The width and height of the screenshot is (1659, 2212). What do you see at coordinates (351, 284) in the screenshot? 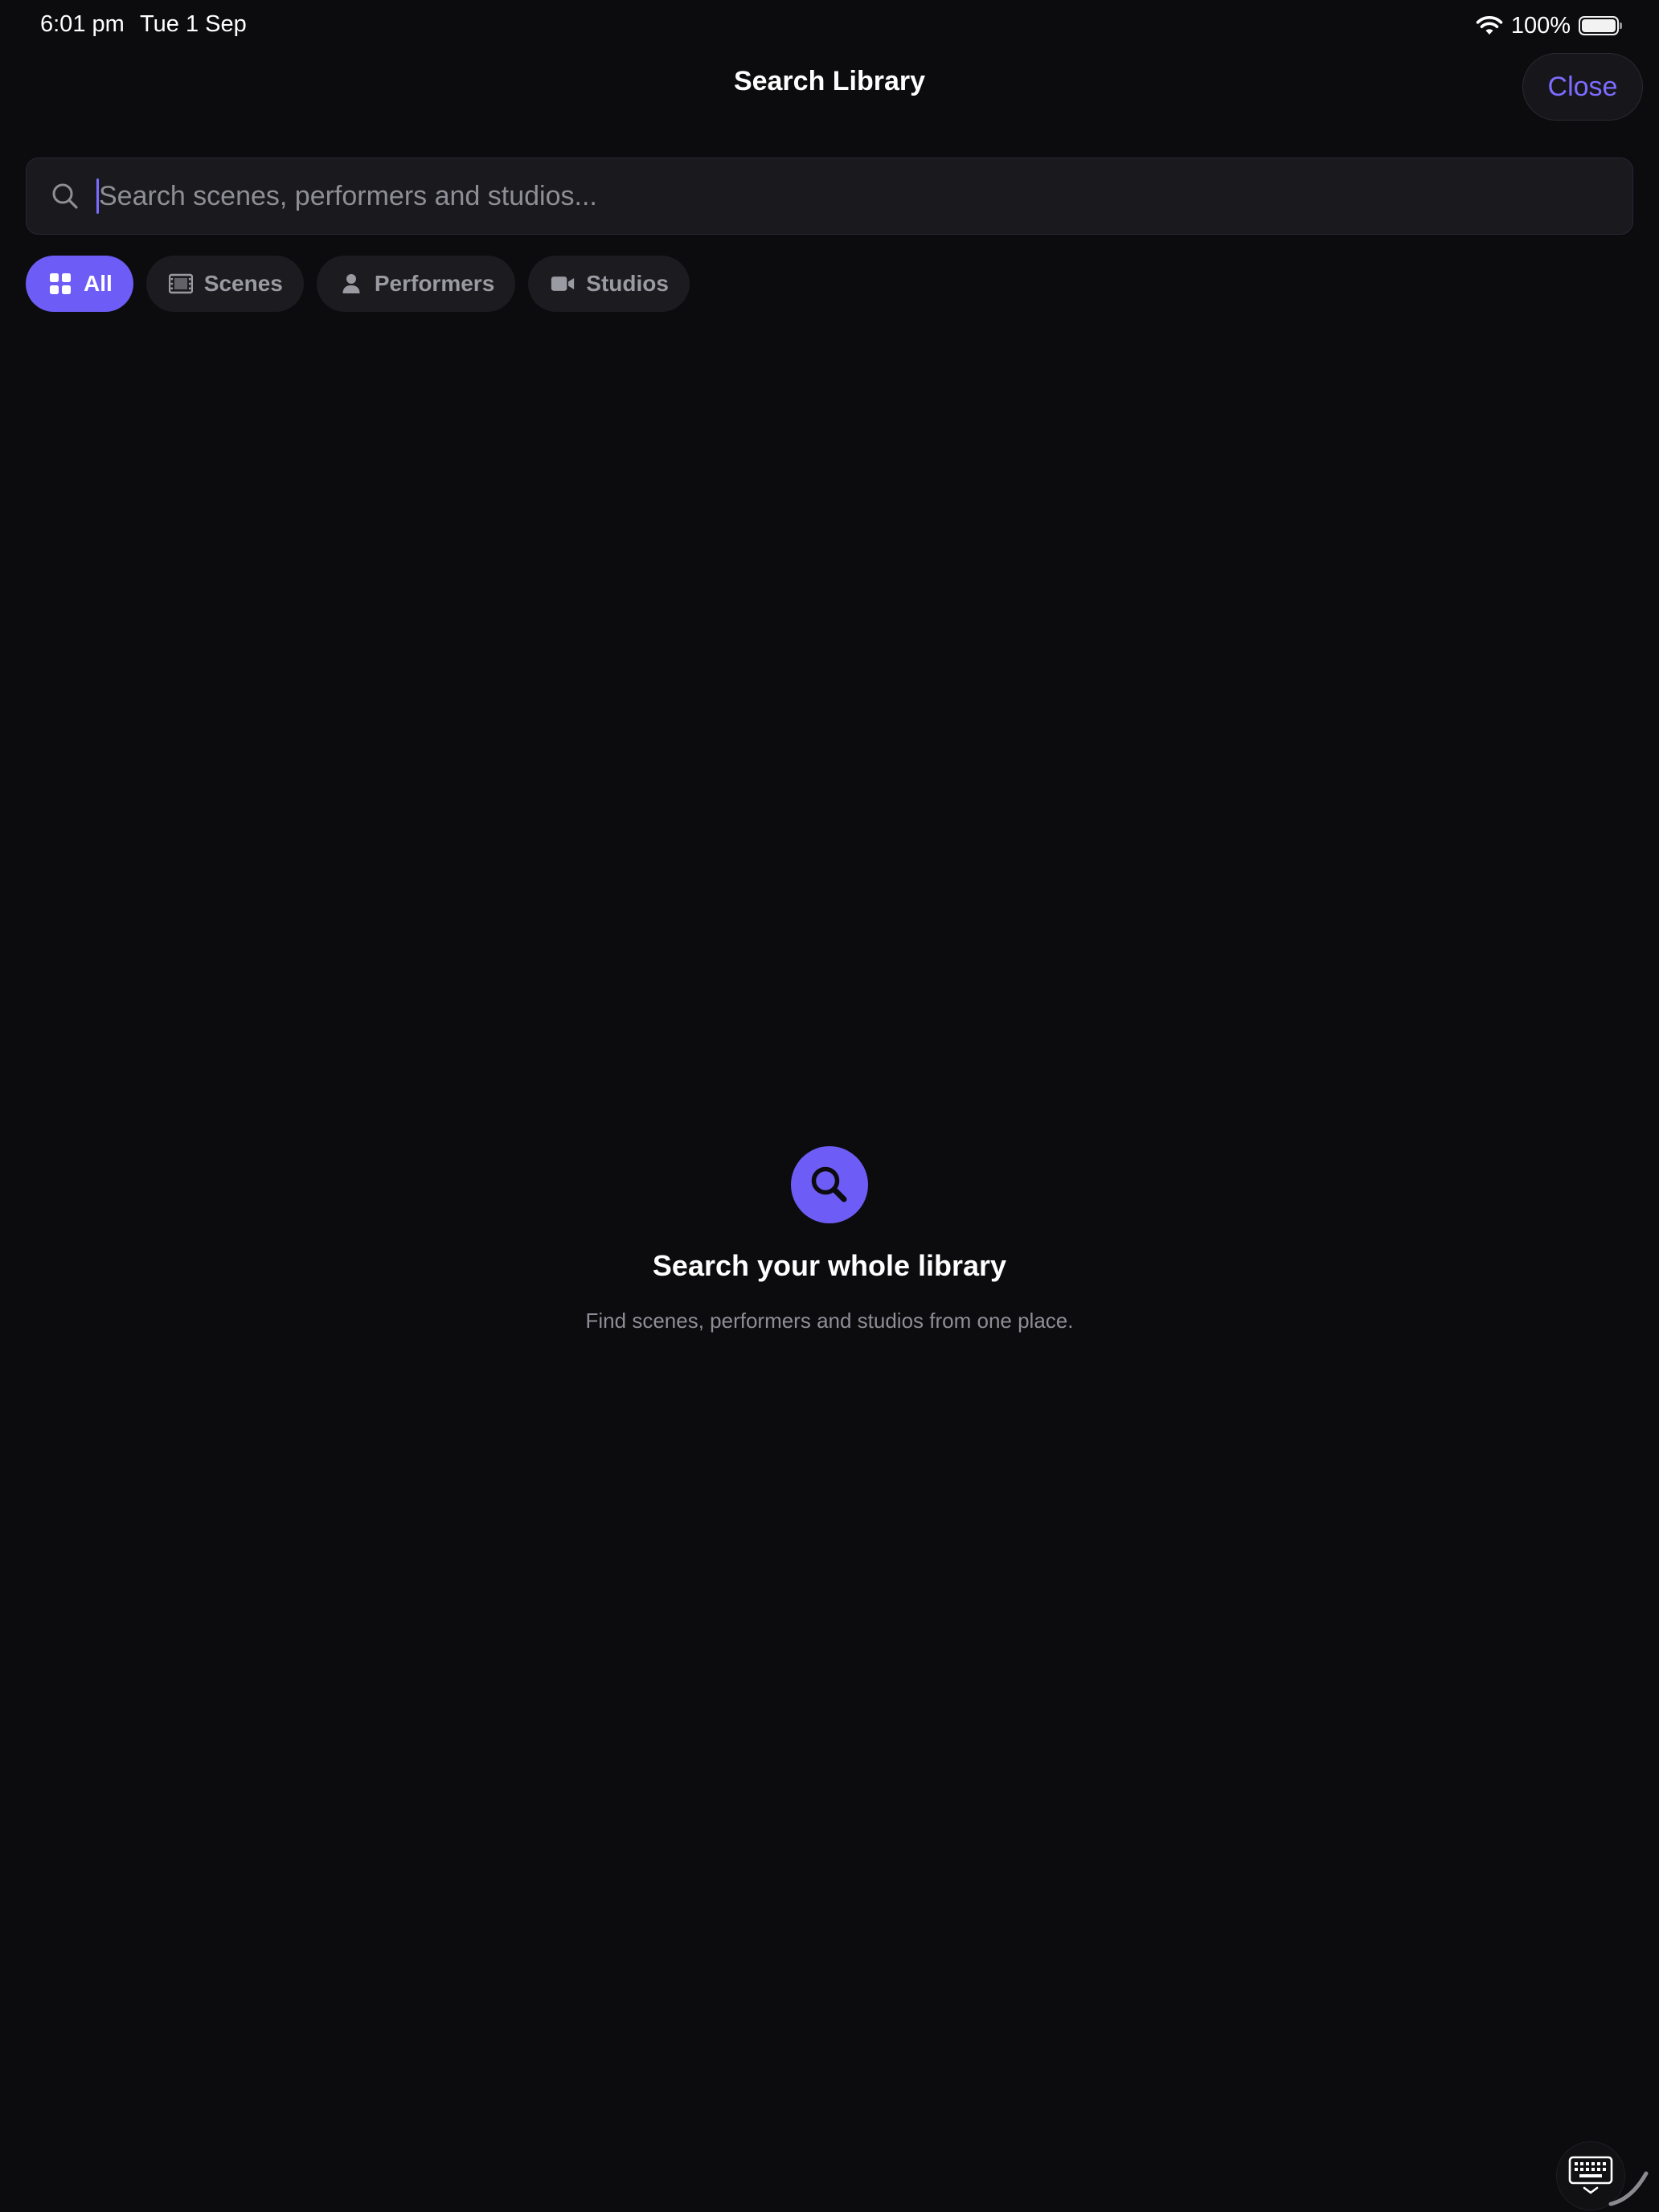
I see `person-icon` at bounding box center [351, 284].